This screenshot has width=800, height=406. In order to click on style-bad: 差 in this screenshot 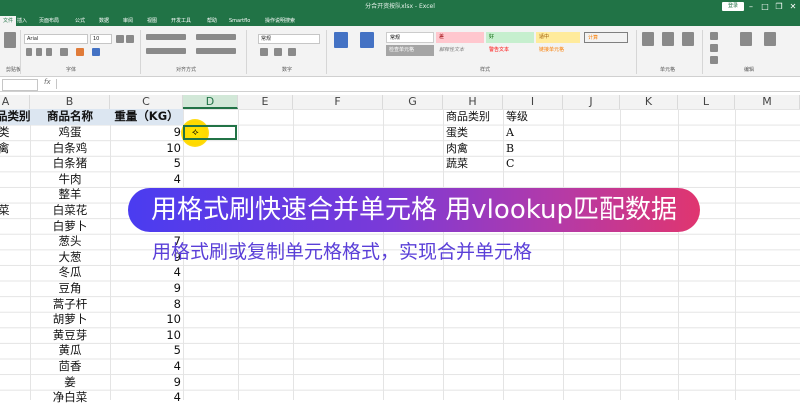, I will do `click(460, 37)`.